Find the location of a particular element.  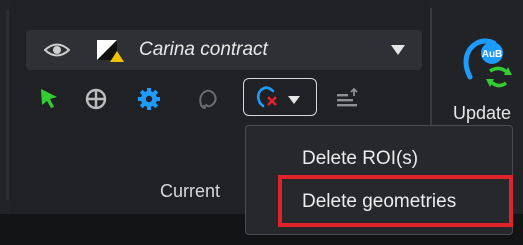

delete-options-button is located at coordinates (280, 97).